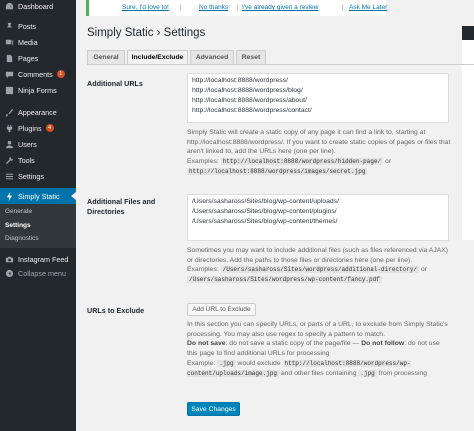  What do you see at coordinates (121, 206) in the screenshot?
I see `additional-files-label: Additional Files and Directories` at bounding box center [121, 206].